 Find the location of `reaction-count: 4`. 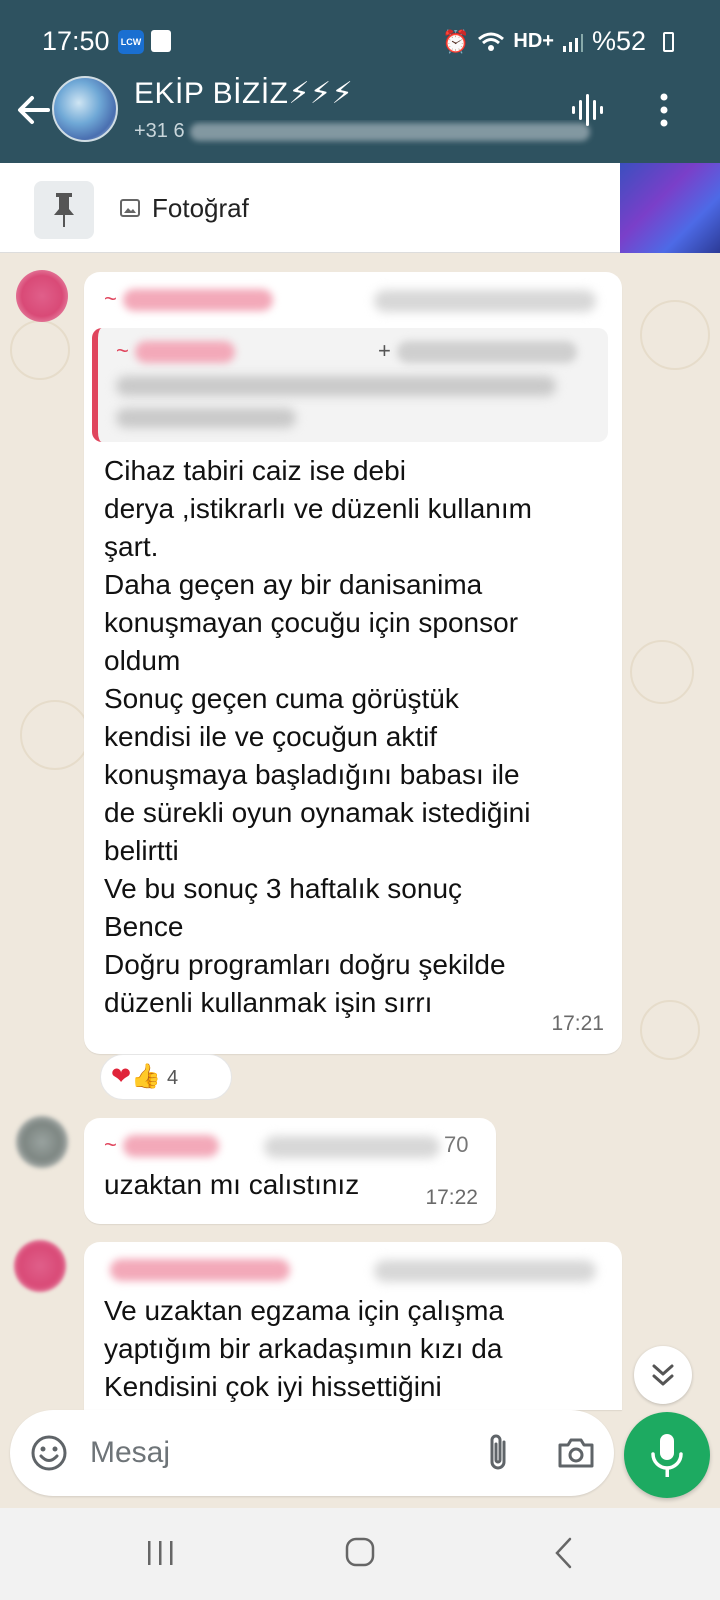

reaction-count: 4 is located at coordinates (173, 1078).